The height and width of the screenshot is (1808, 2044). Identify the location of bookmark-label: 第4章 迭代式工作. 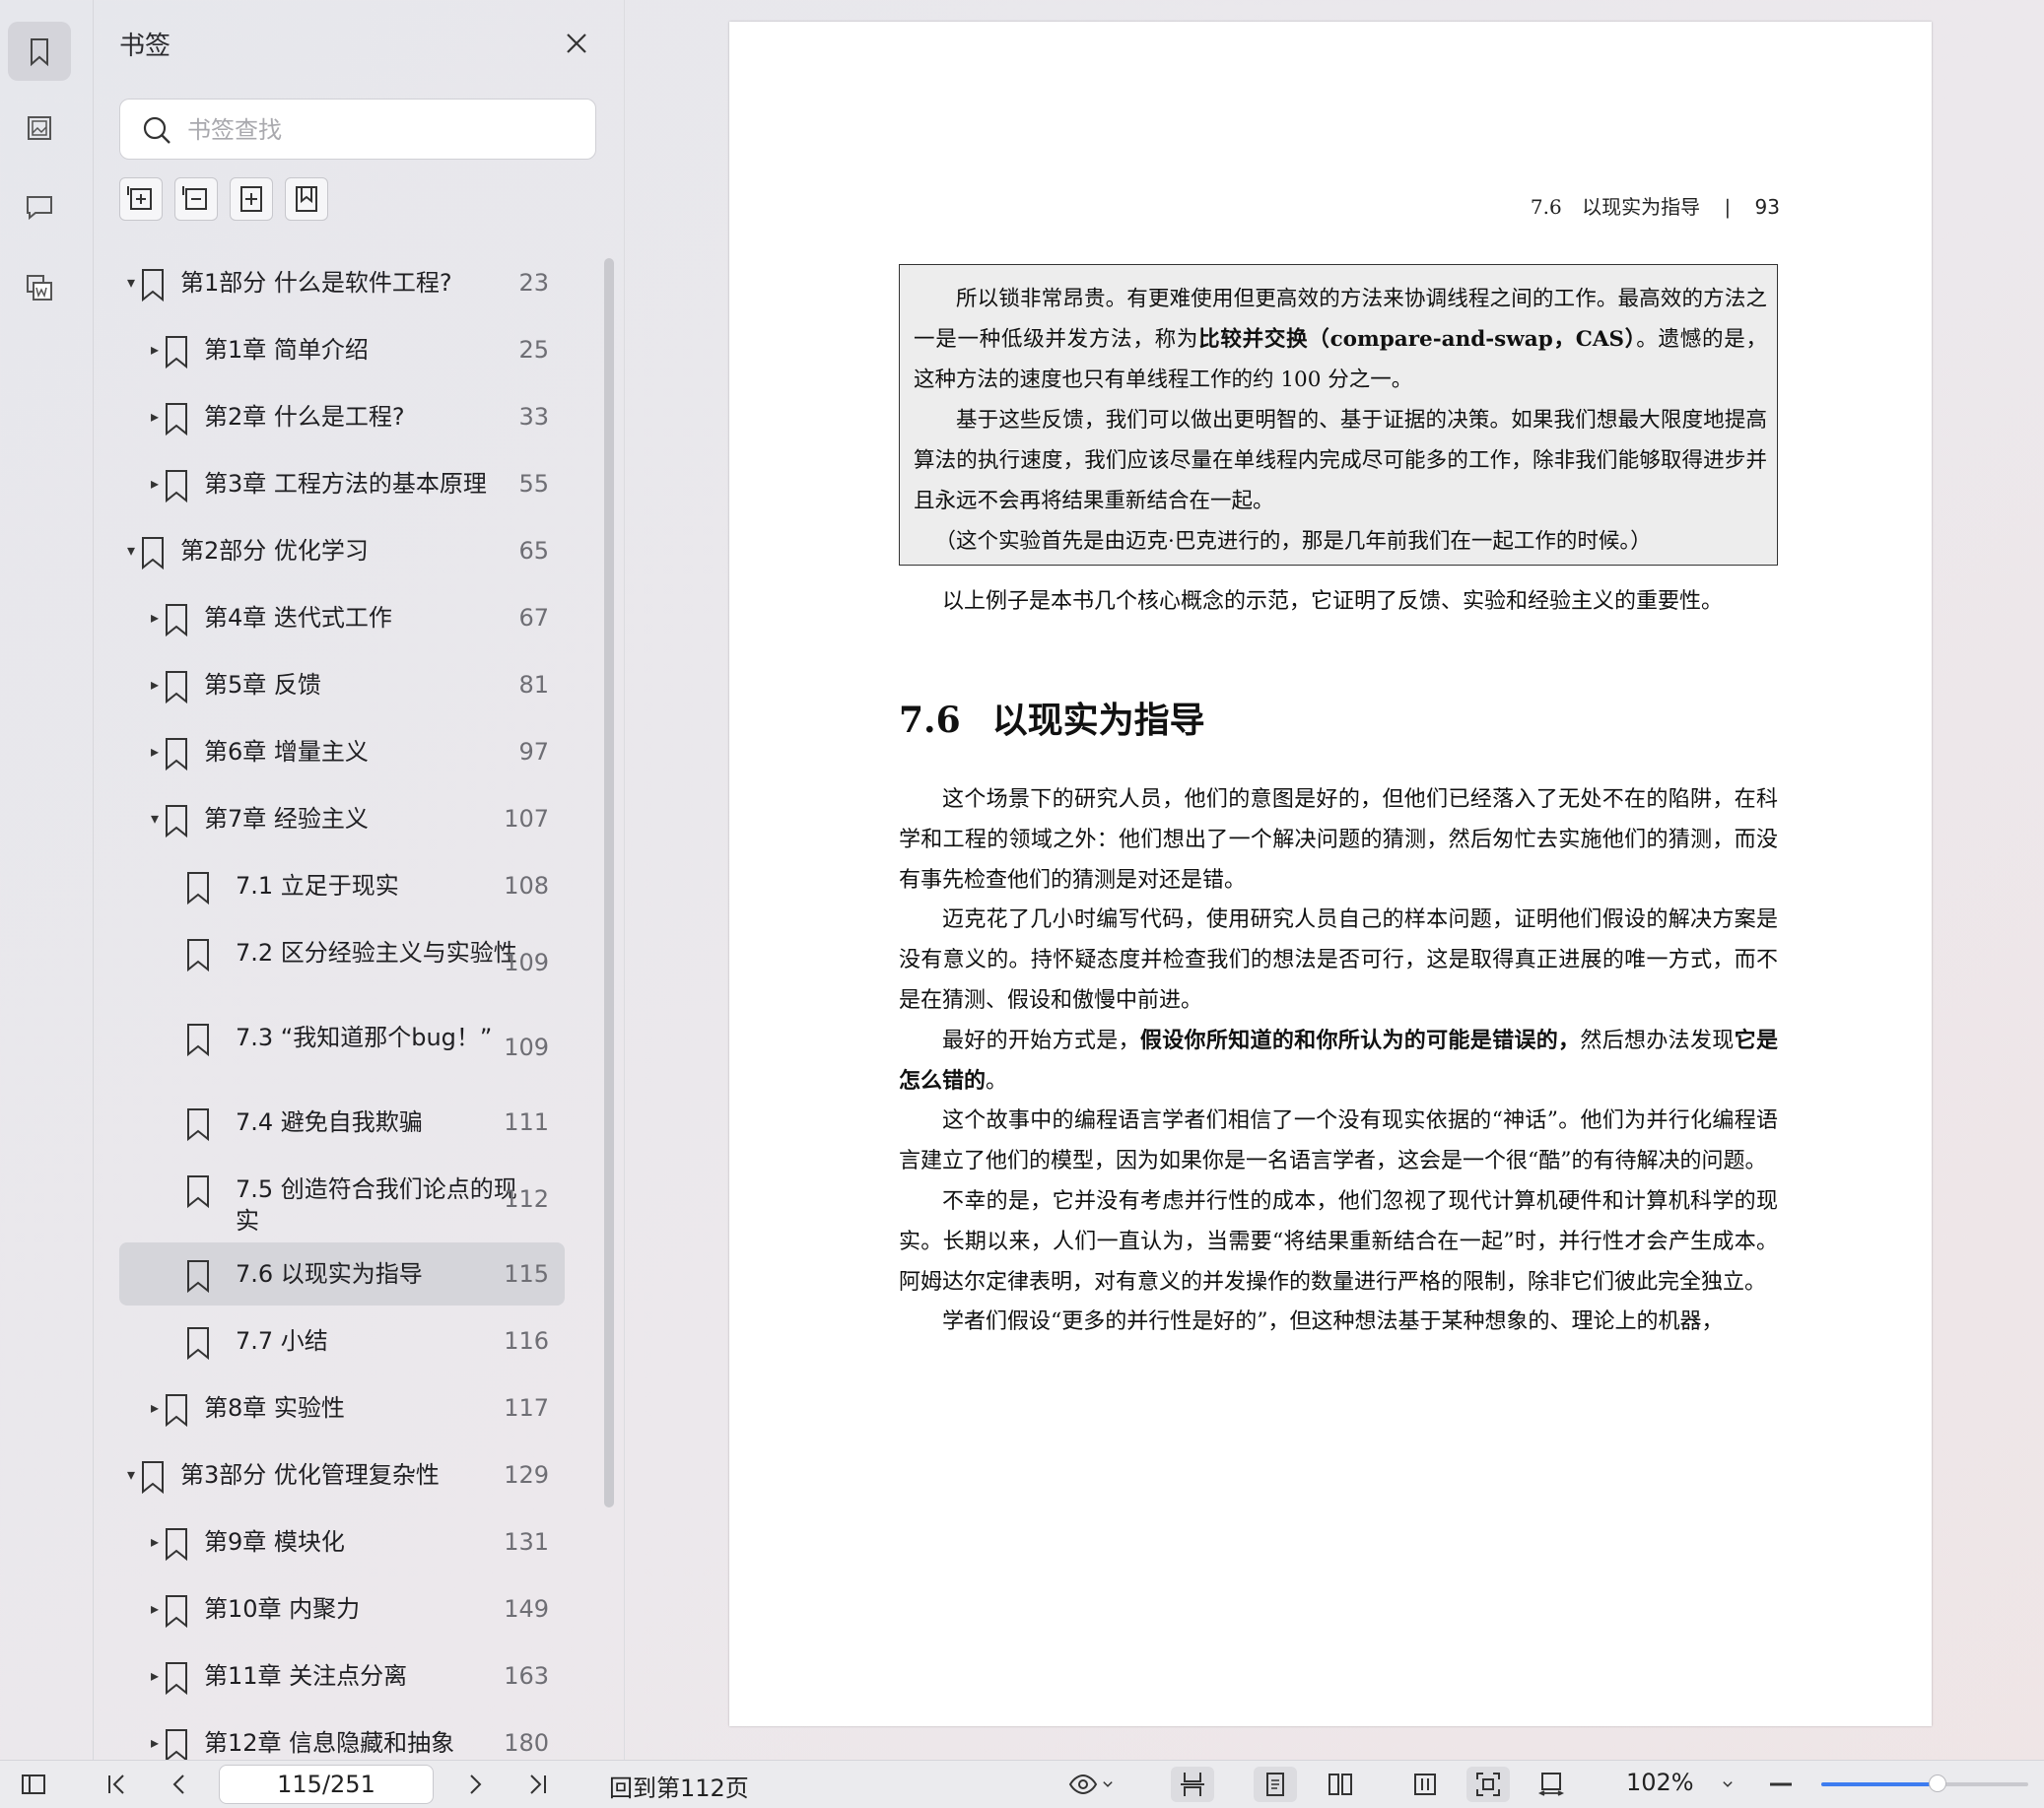
(298, 618).